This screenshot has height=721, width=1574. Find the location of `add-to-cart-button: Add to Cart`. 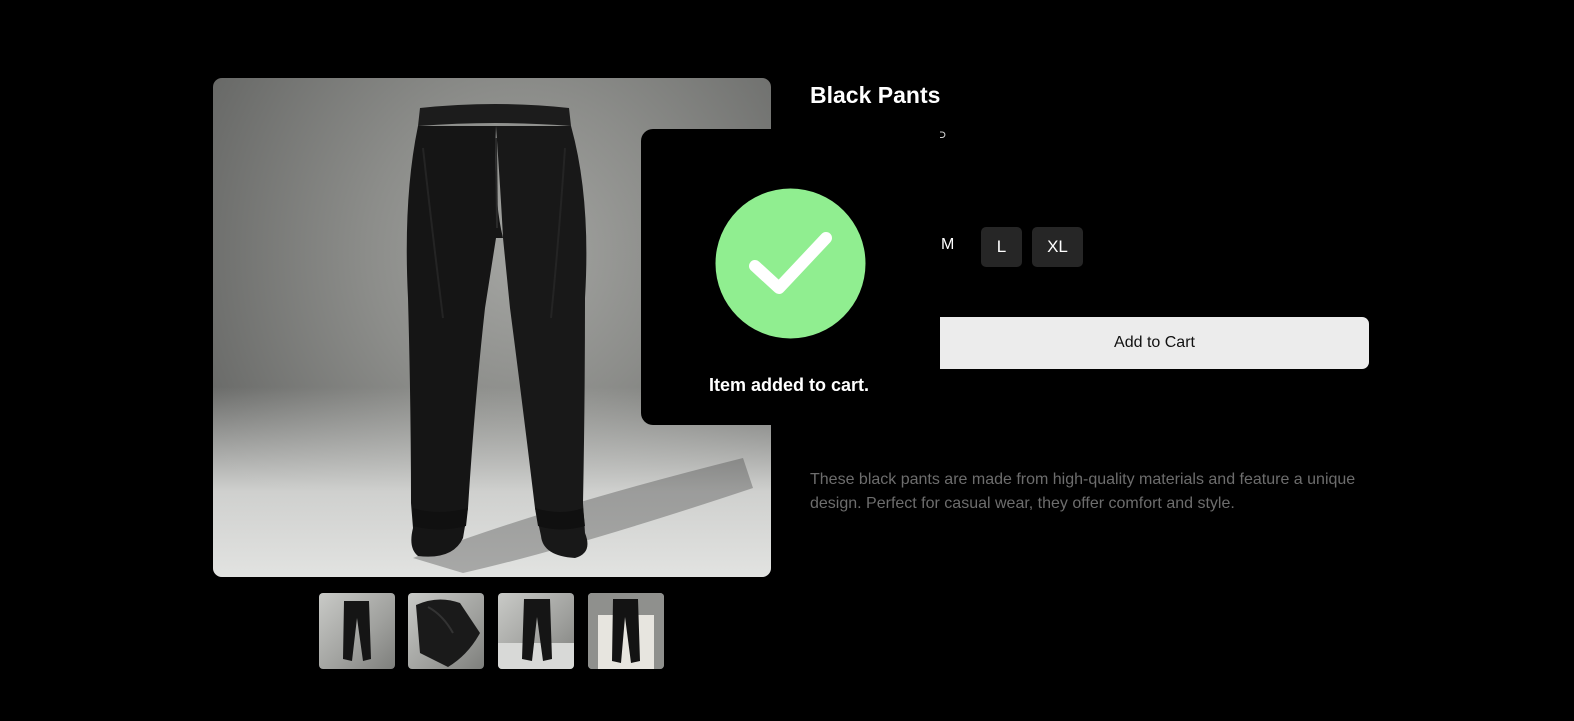

add-to-cart-button: Add to Cart is located at coordinates (1154, 343).